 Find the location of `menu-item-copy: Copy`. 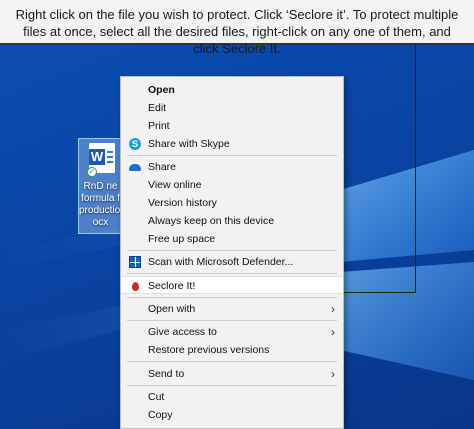

menu-item-copy: Copy is located at coordinates (232, 415).